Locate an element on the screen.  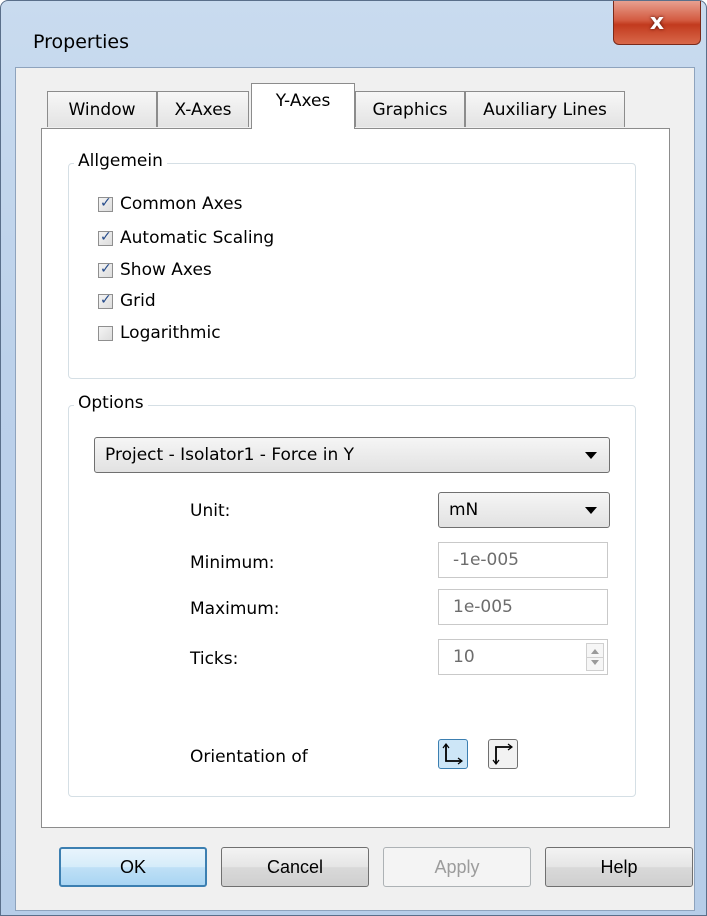
allgemein-group-title: Allgemein is located at coordinates (120, 161).